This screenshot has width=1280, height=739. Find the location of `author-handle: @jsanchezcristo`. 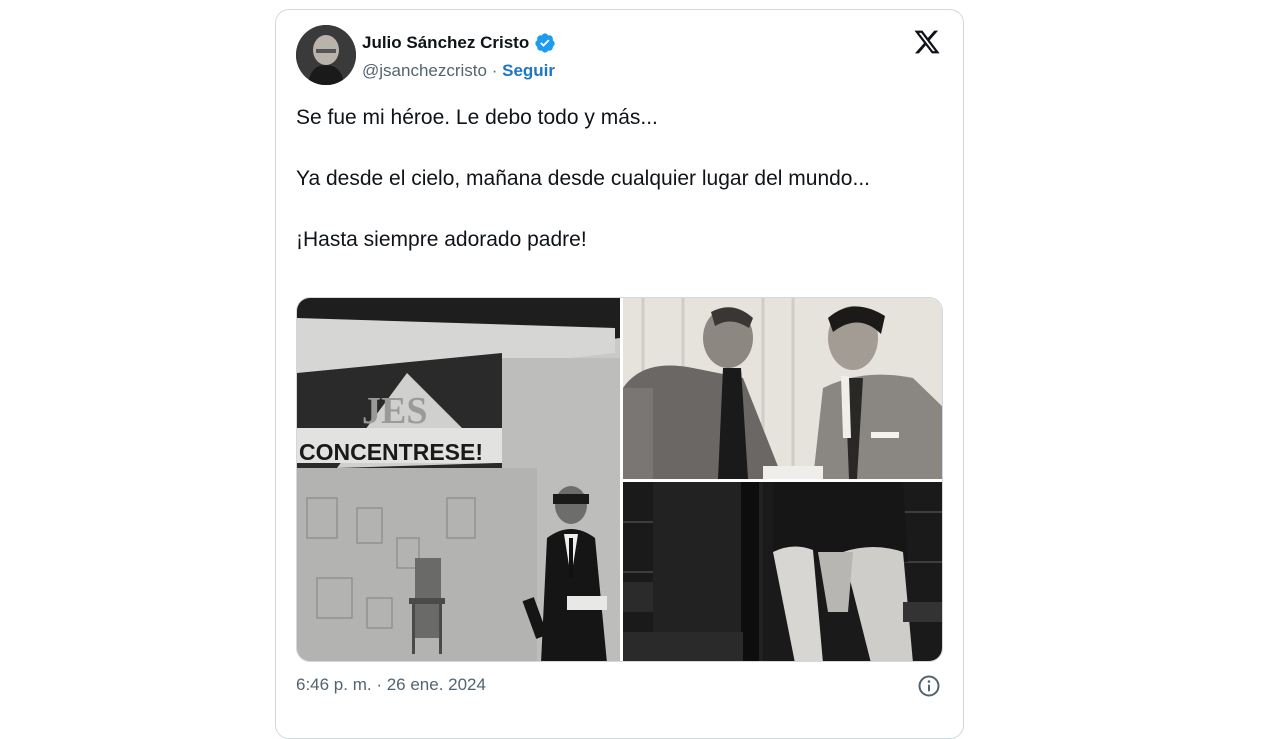

author-handle: @jsanchezcristo is located at coordinates (424, 70).